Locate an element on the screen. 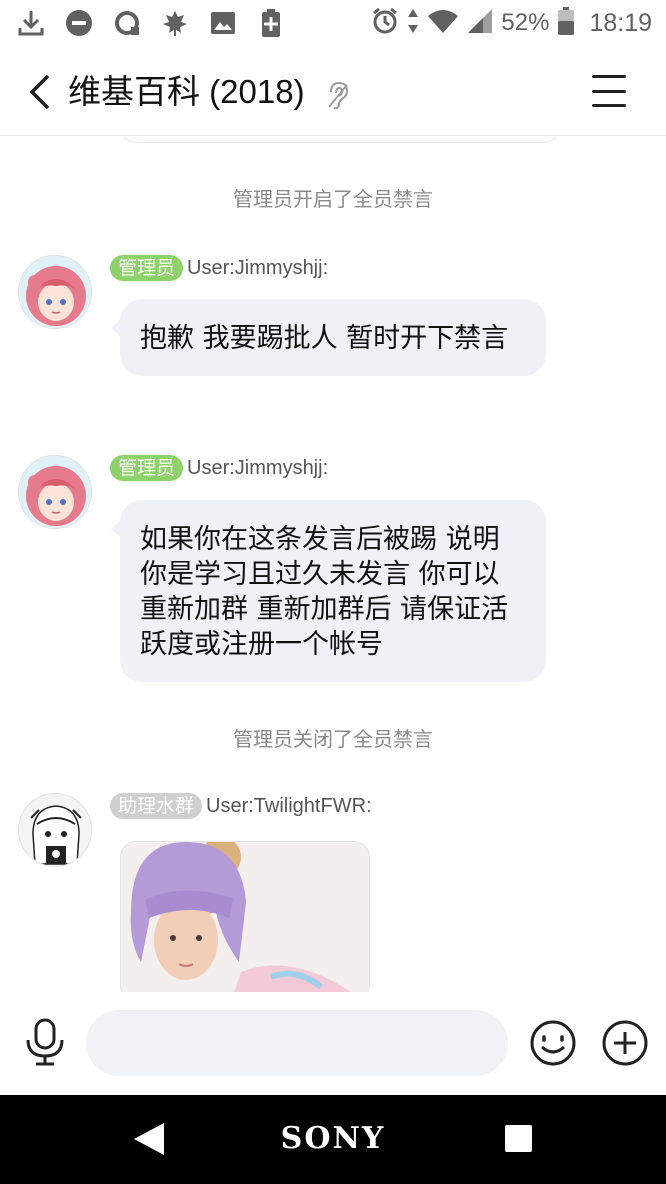  status-bar-notifications is located at coordinates (151, 23).